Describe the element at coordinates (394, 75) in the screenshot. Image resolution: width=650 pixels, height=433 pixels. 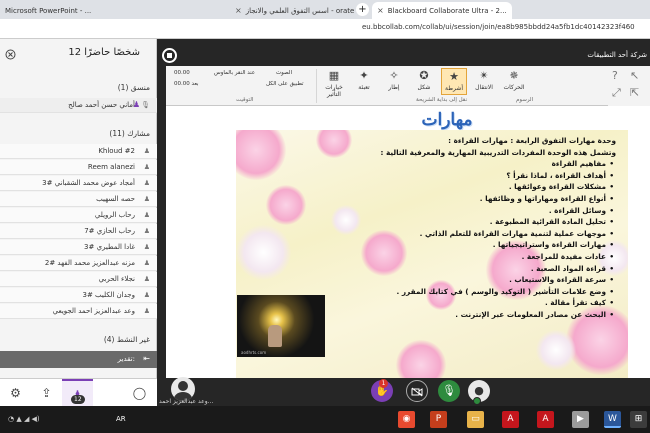
I see `frame-icon: ✧` at that location.